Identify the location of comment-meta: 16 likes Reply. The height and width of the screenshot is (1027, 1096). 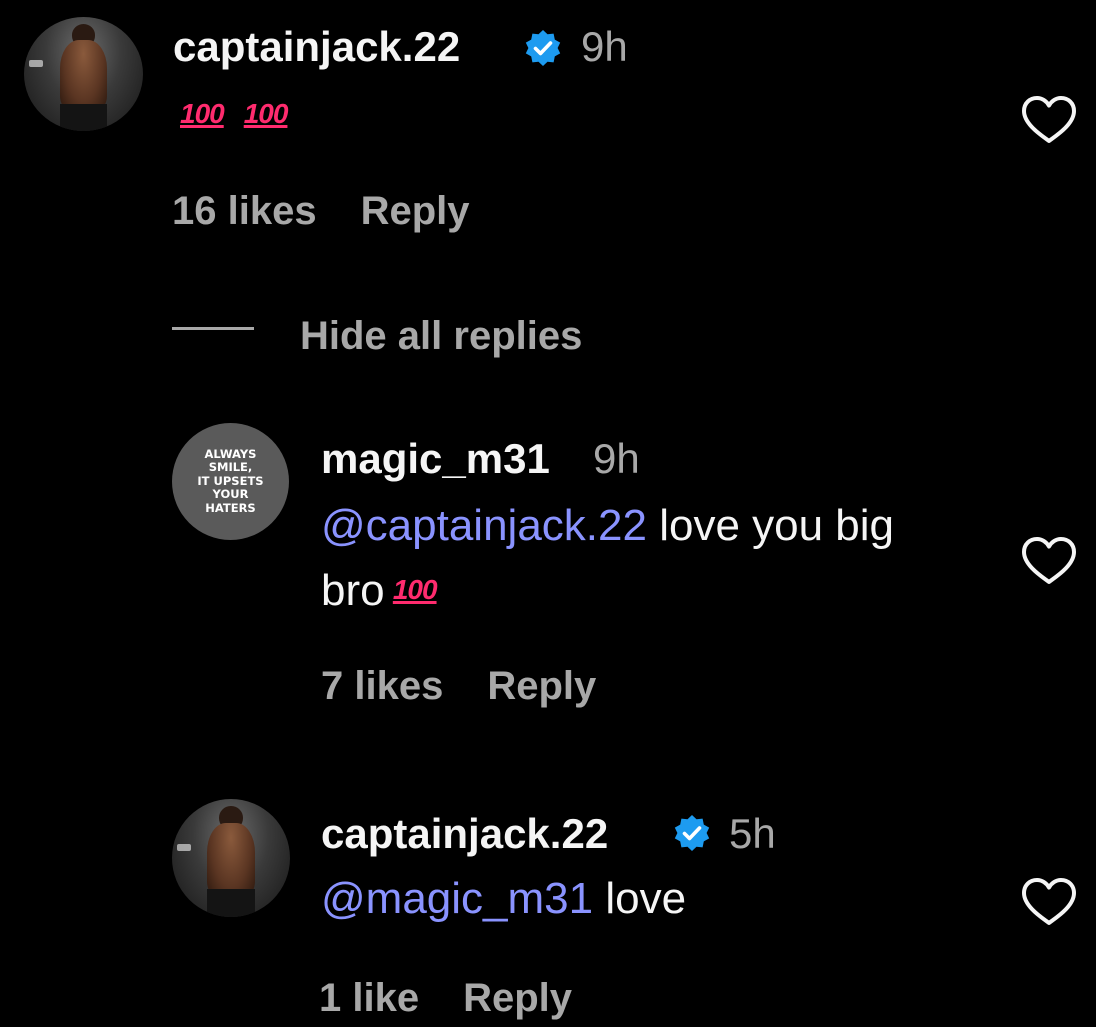
(321, 211).